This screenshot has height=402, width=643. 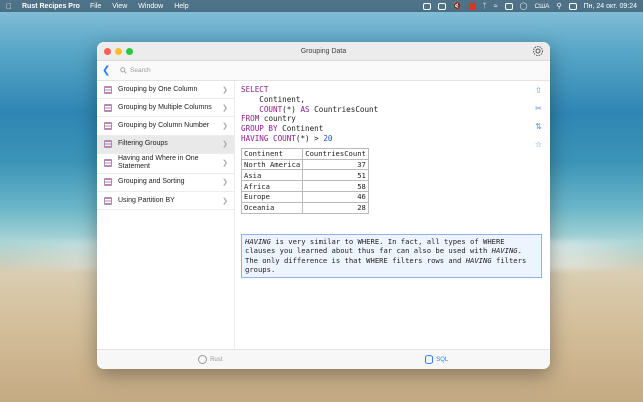 I want to click on code-keyword: GROUP BY, so click(x=259, y=129).